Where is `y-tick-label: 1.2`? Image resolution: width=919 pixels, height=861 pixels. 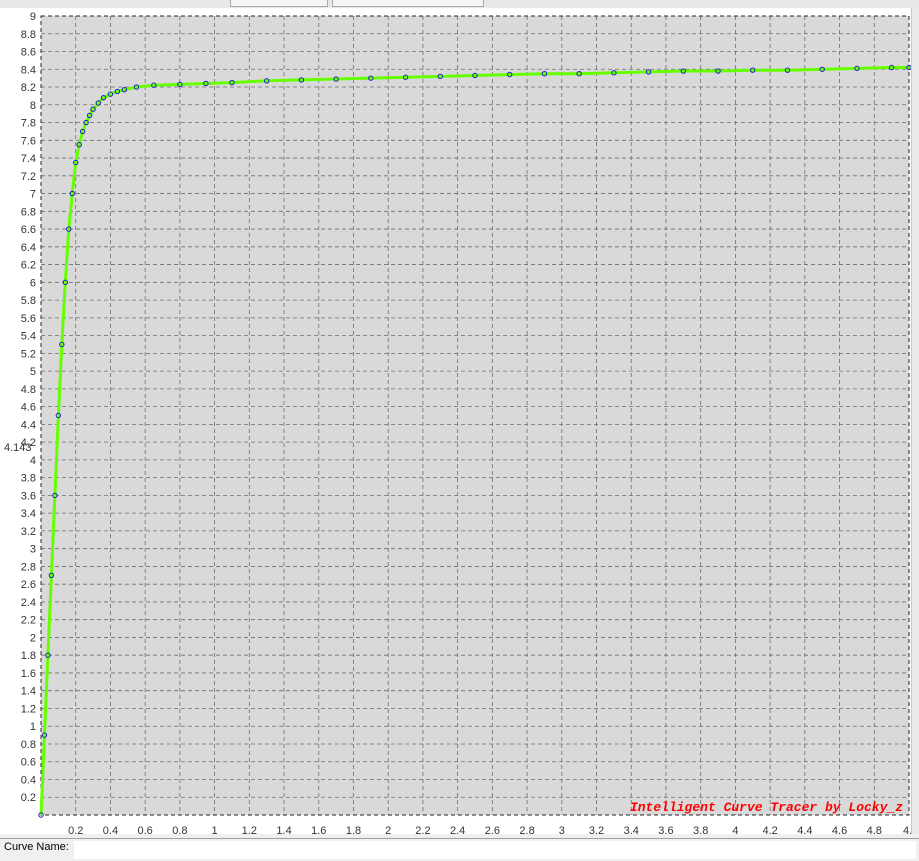 y-tick-label: 1.2 is located at coordinates (28, 709).